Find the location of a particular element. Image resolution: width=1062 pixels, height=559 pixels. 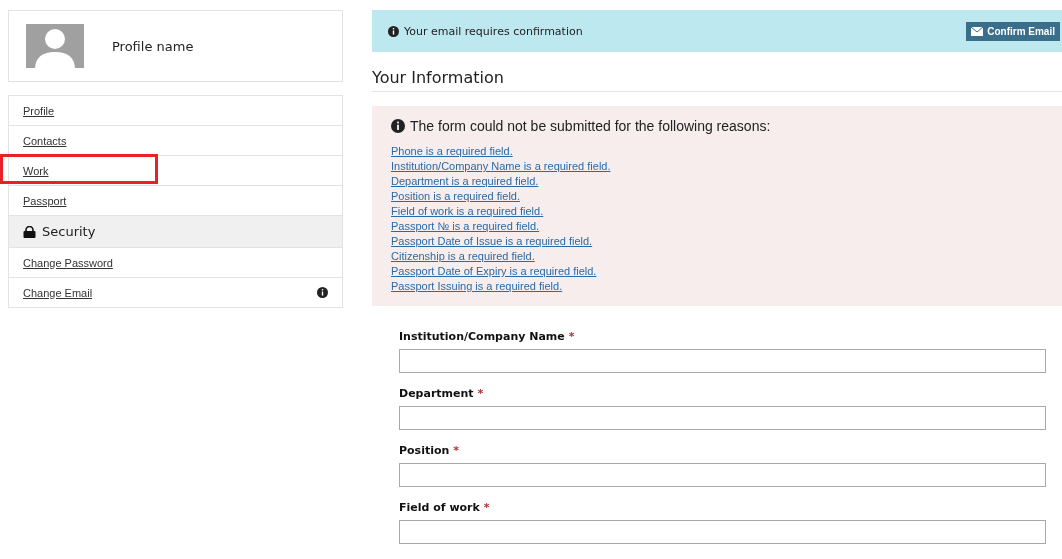

error-link: Institution/Company Name is a required field. is located at coordinates (717, 166).